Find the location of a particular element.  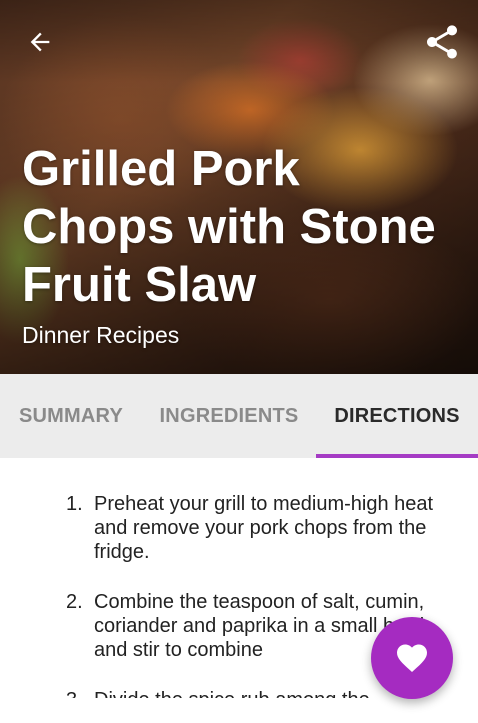

step-number: 2. is located at coordinates (74, 602).